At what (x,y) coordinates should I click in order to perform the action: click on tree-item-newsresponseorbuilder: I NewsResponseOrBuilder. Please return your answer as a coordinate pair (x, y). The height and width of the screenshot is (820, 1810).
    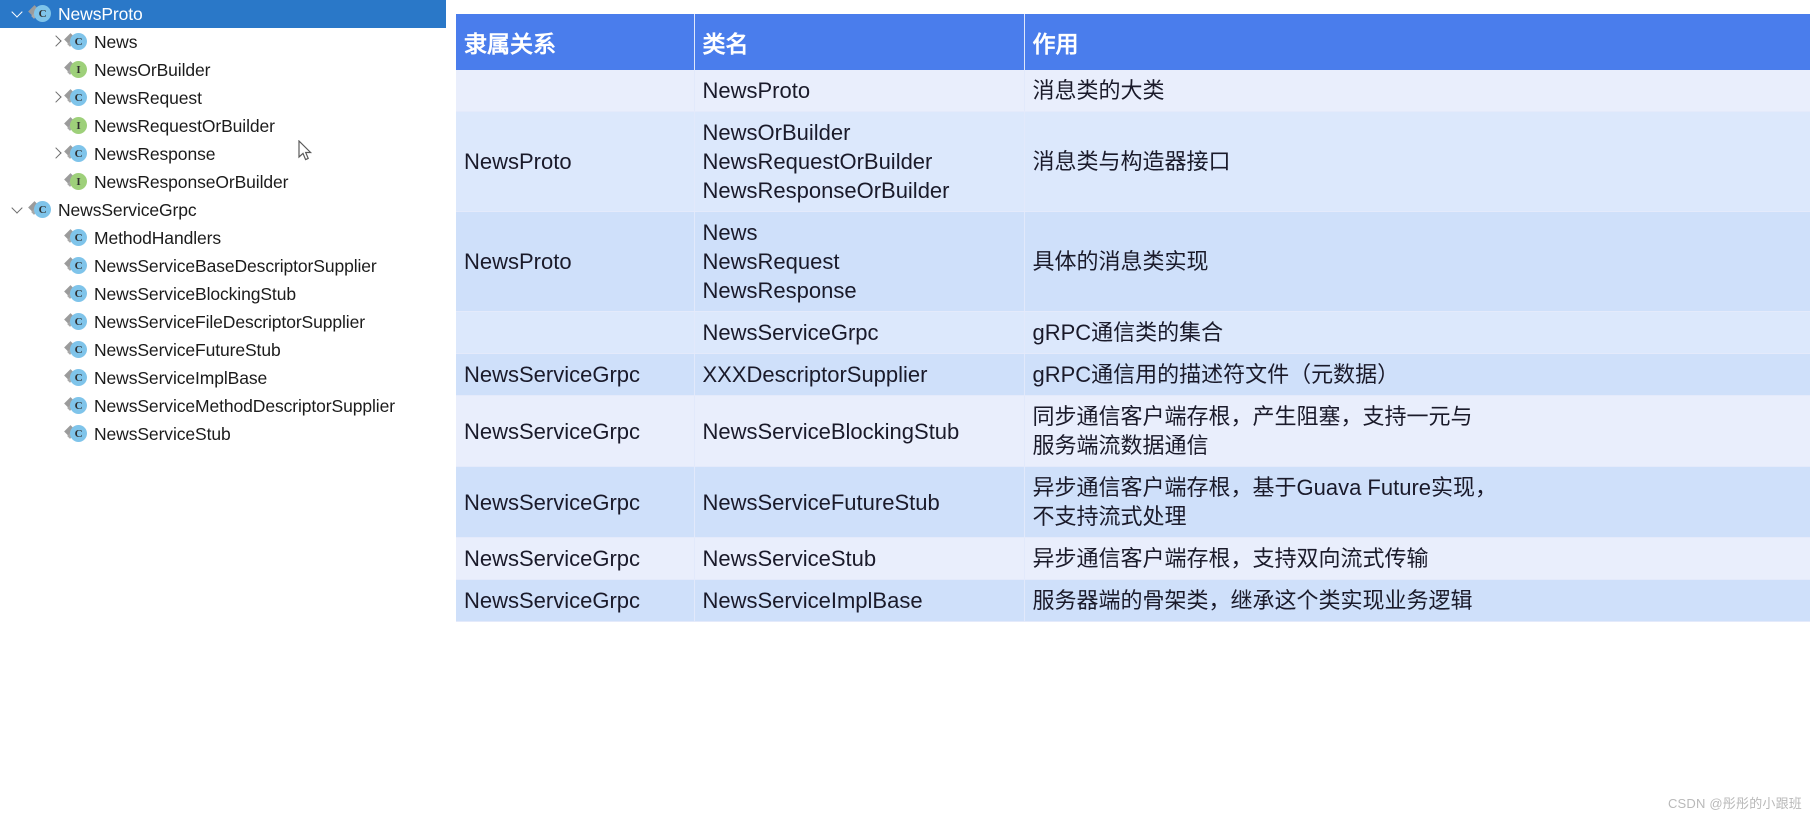
    Looking at the image, I should click on (228, 182).